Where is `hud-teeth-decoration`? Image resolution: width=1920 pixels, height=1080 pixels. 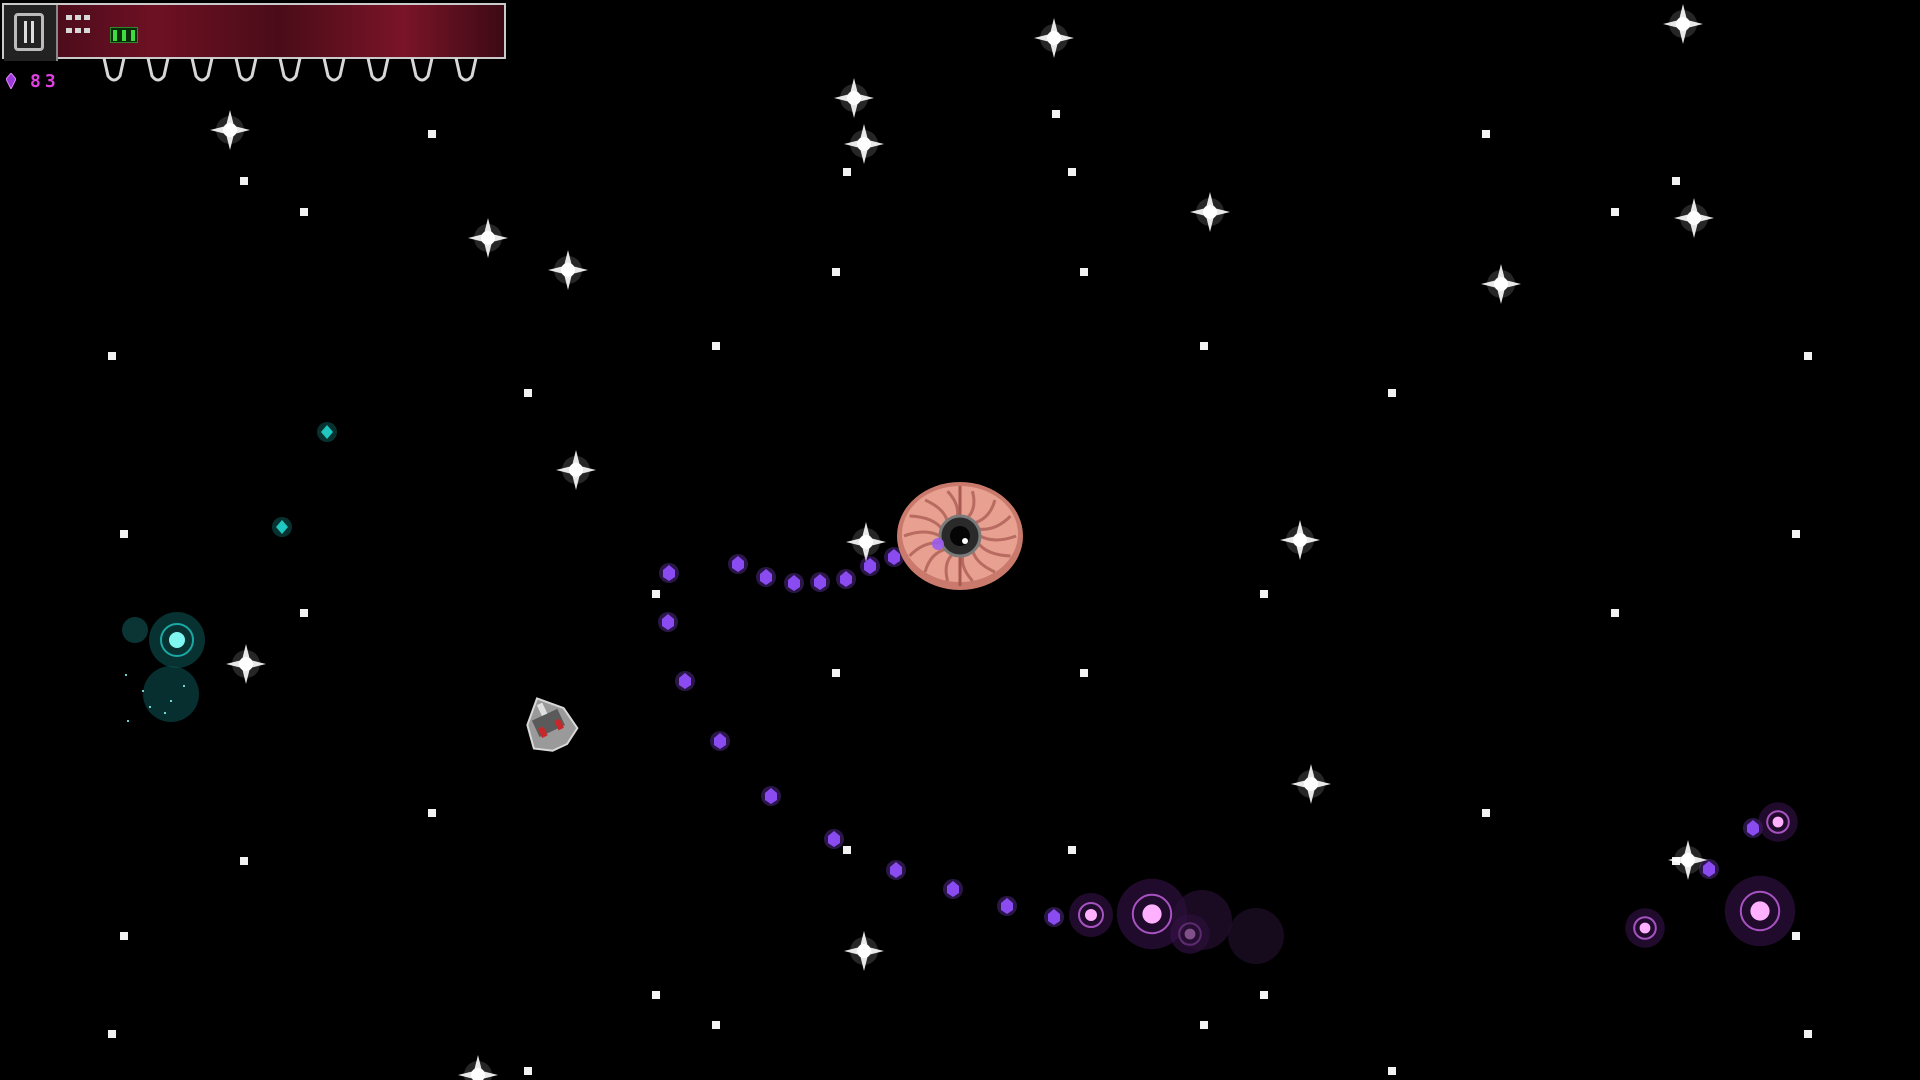
hud-teeth-decoration is located at coordinates (290, 70).